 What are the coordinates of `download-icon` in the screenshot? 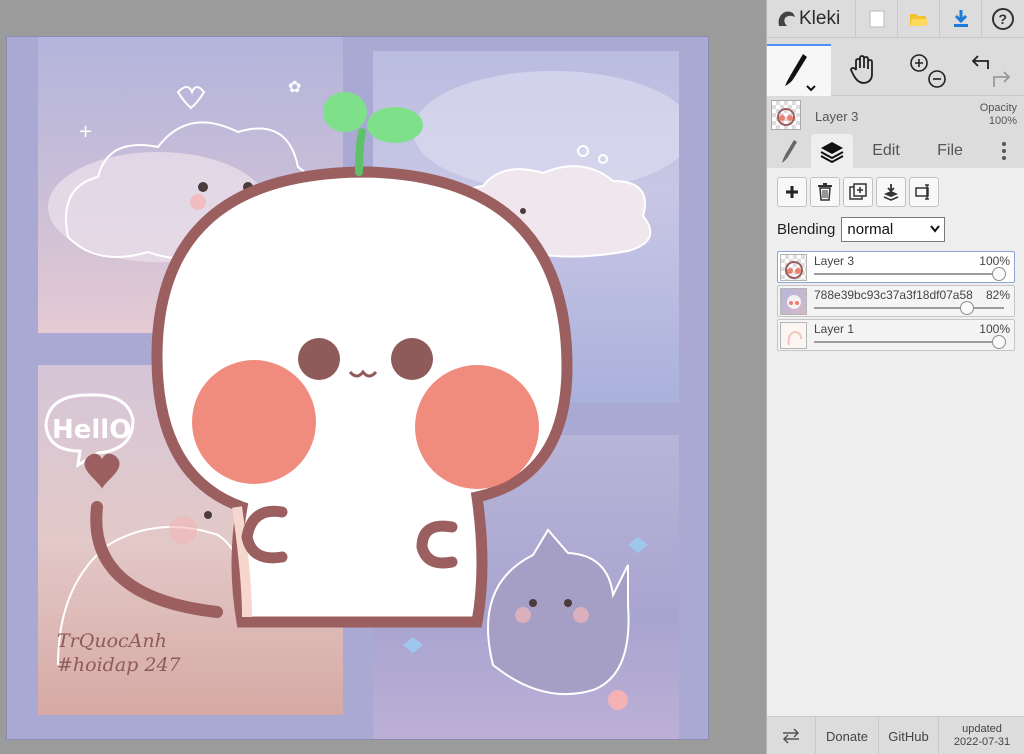 It's located at (960, 18).